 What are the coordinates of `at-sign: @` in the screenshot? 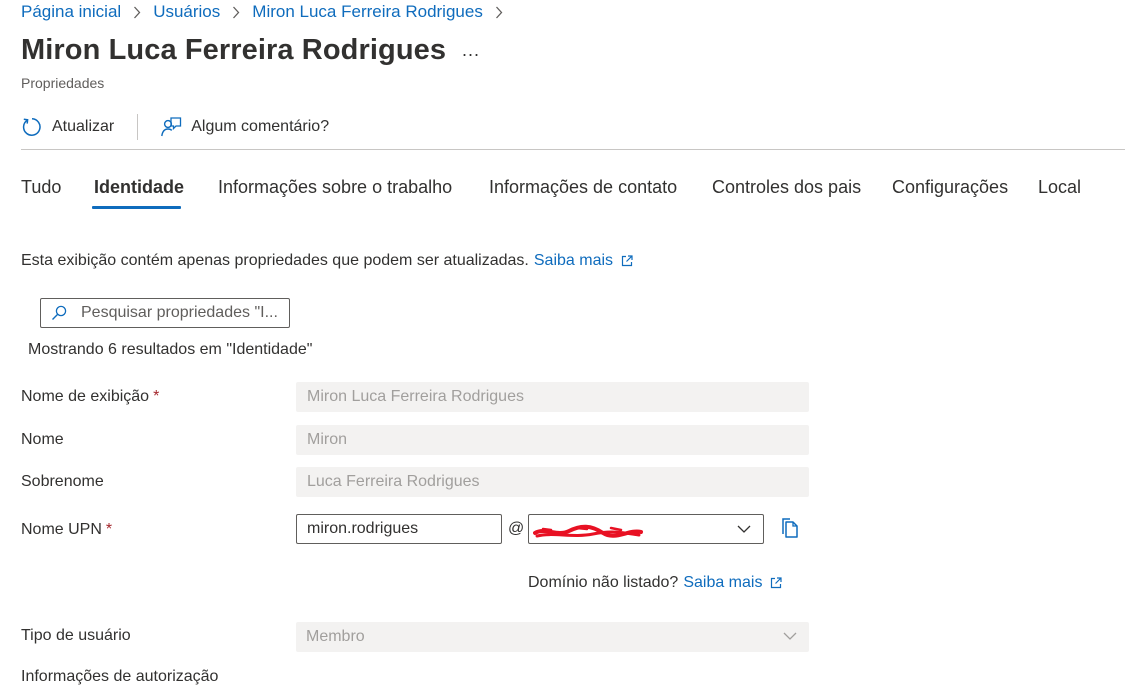 It's located at (516, 528).